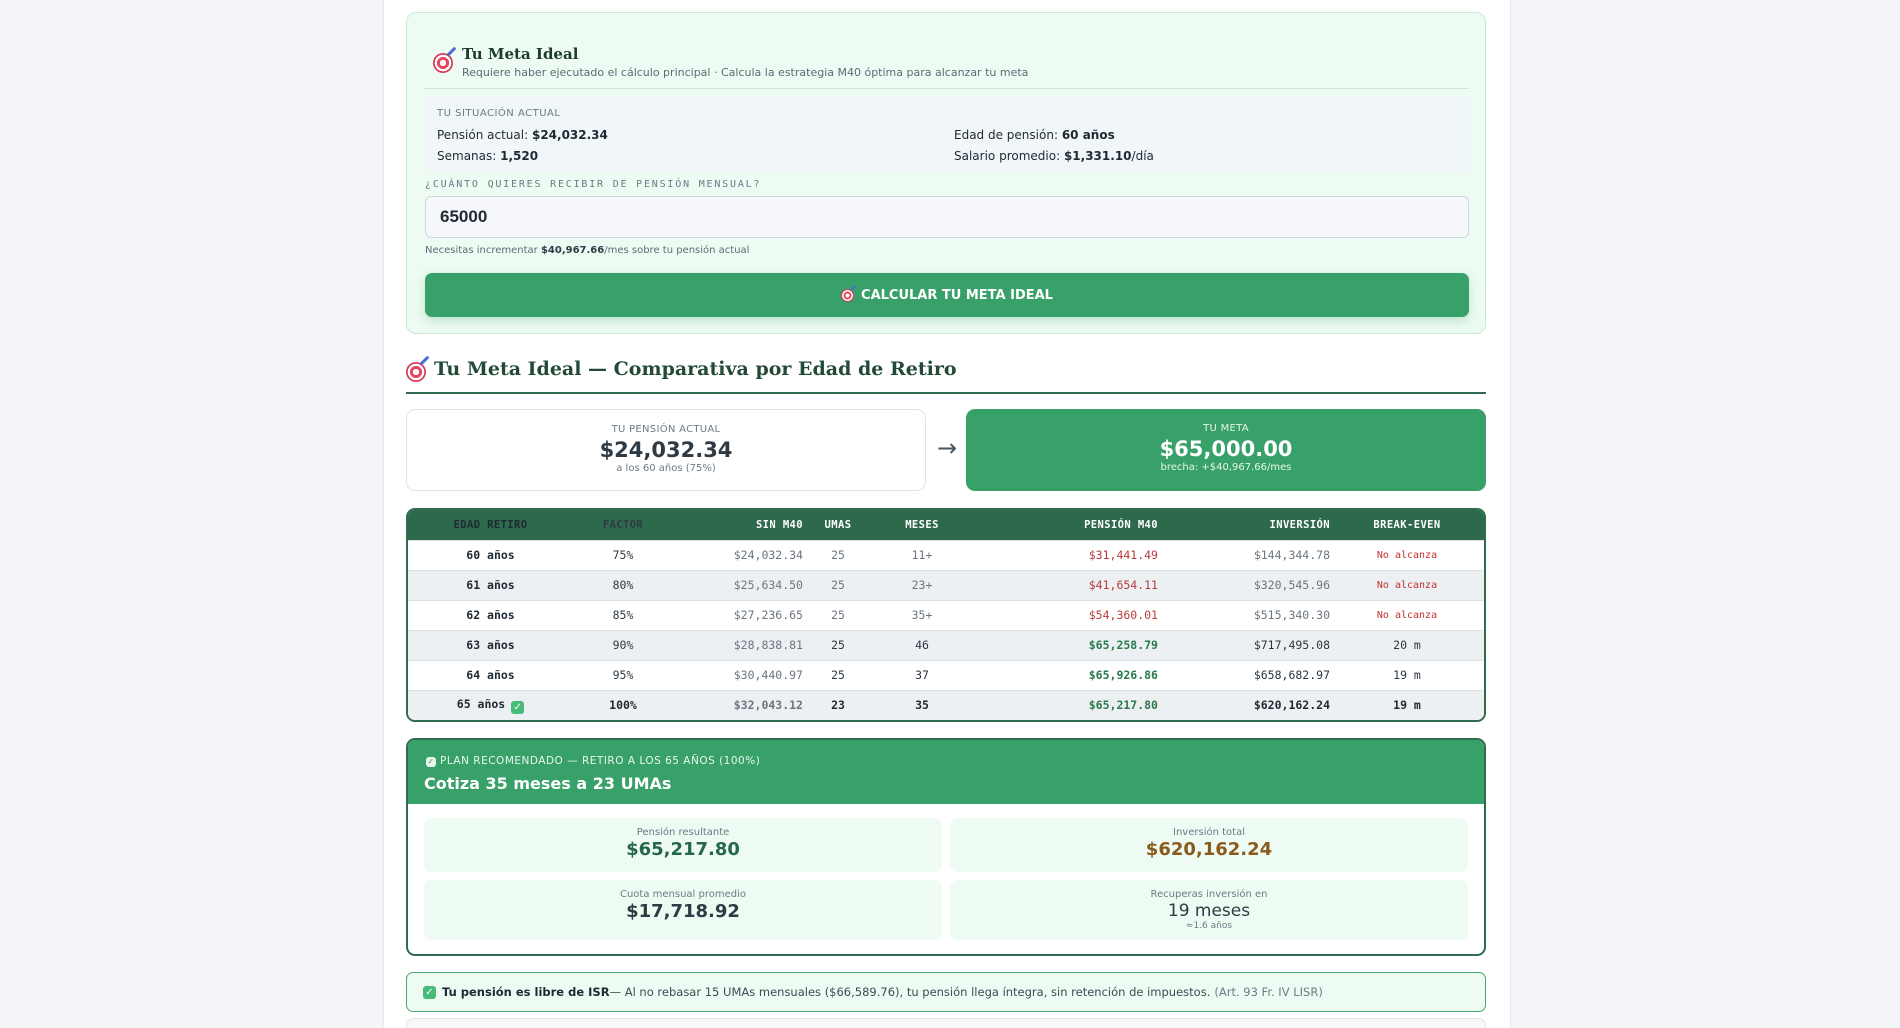 The image size is (1900, 1028). I want to click on cell-factor: 95%, so click(623, 675).